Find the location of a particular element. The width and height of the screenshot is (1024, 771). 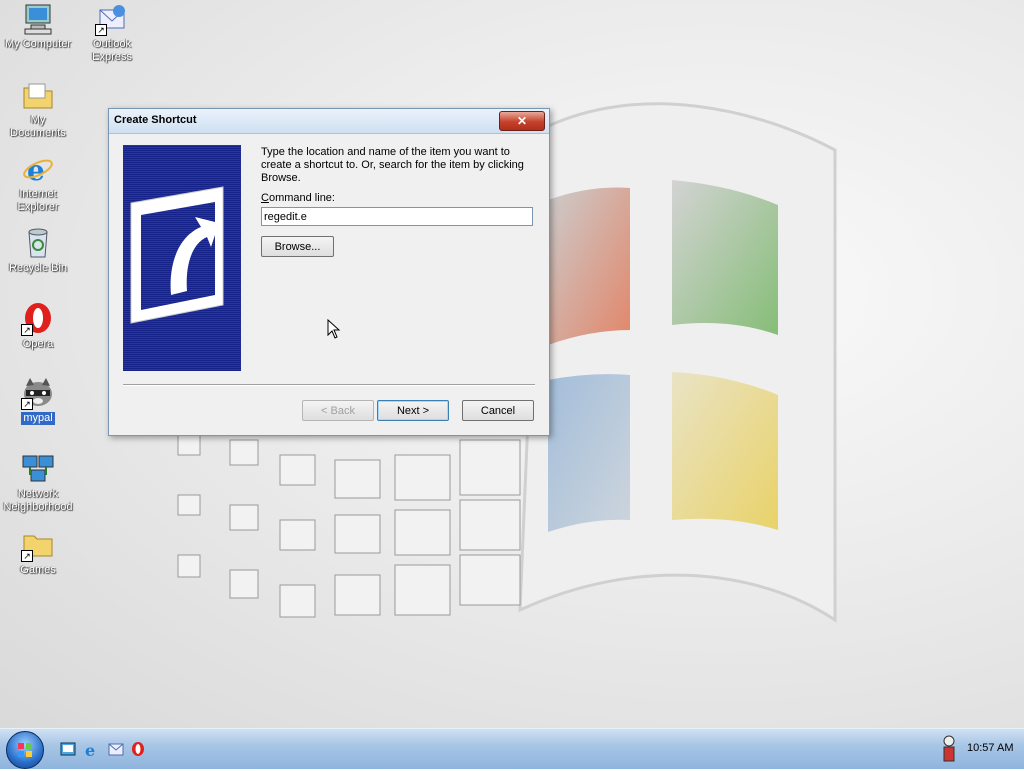

shortcut-wizard-image is located at coordinates (182, 258).